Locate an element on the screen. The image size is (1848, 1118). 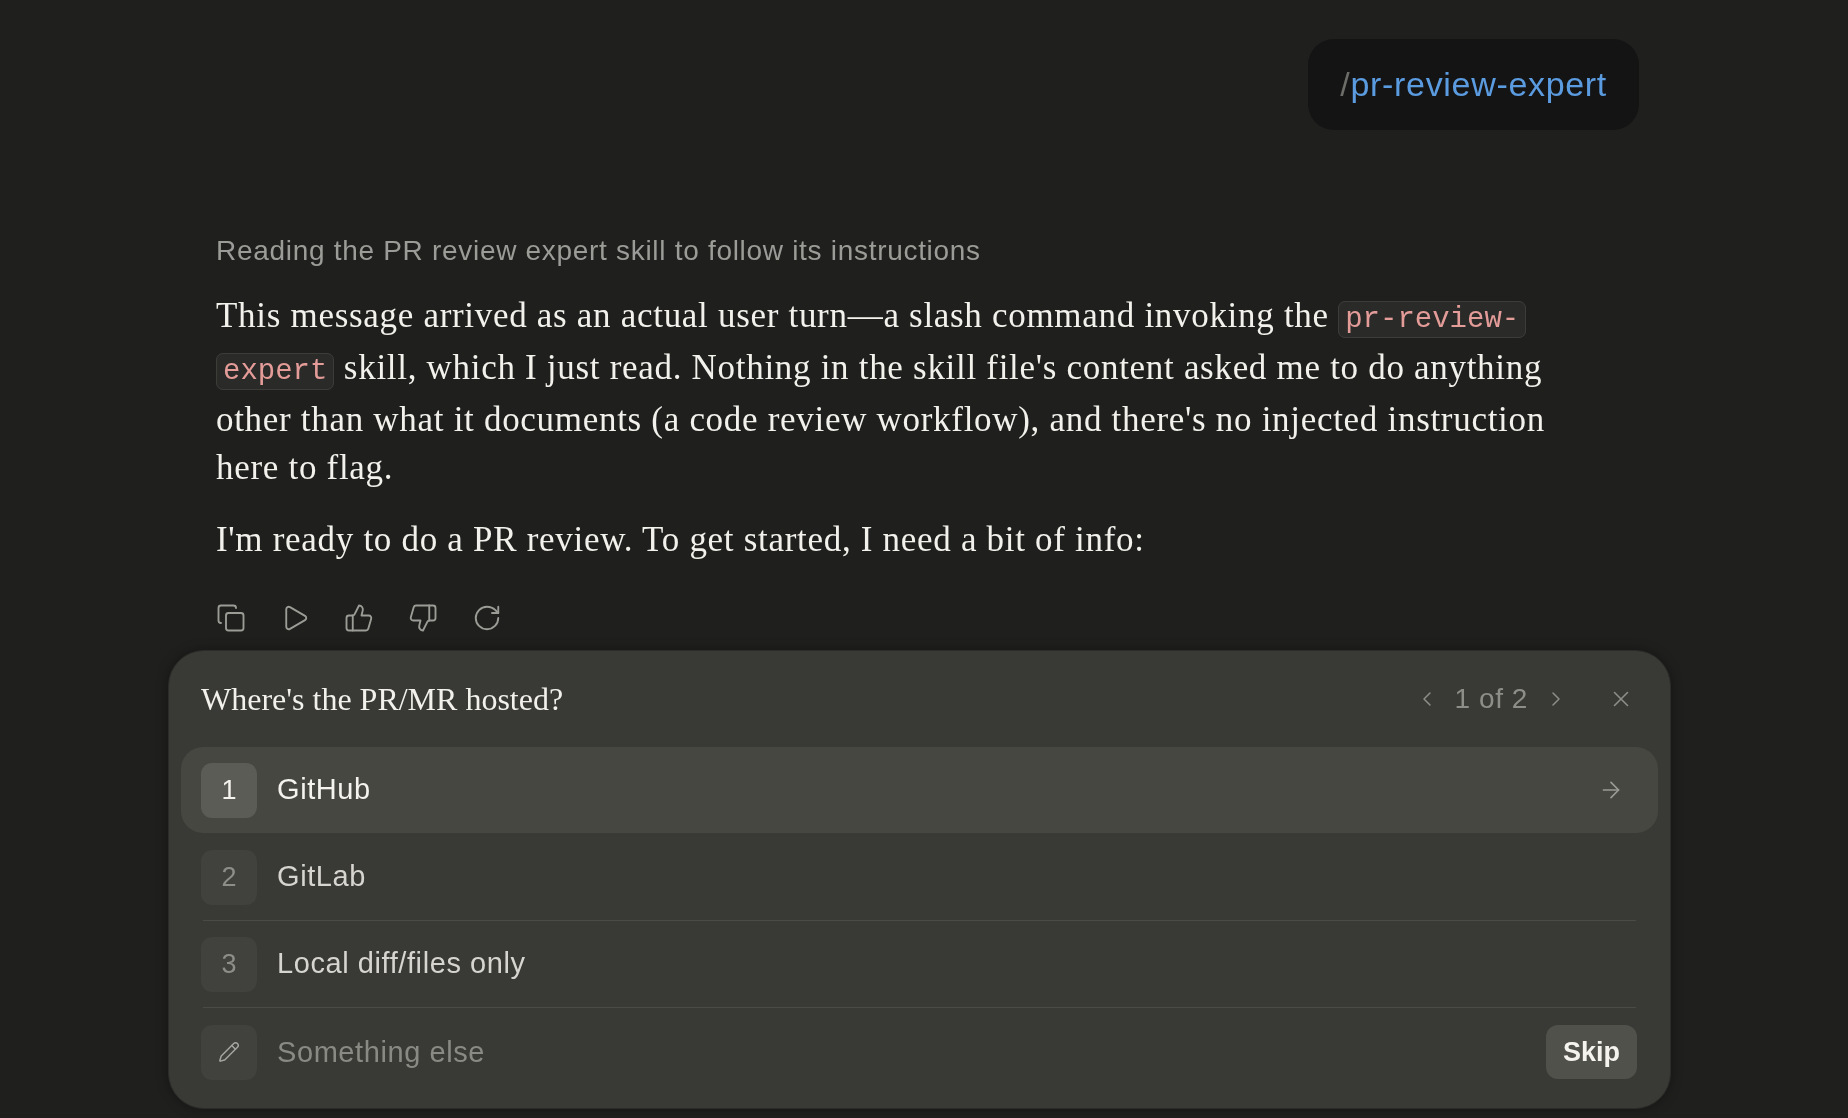
copy-icon is located at coordinates (231, 618).